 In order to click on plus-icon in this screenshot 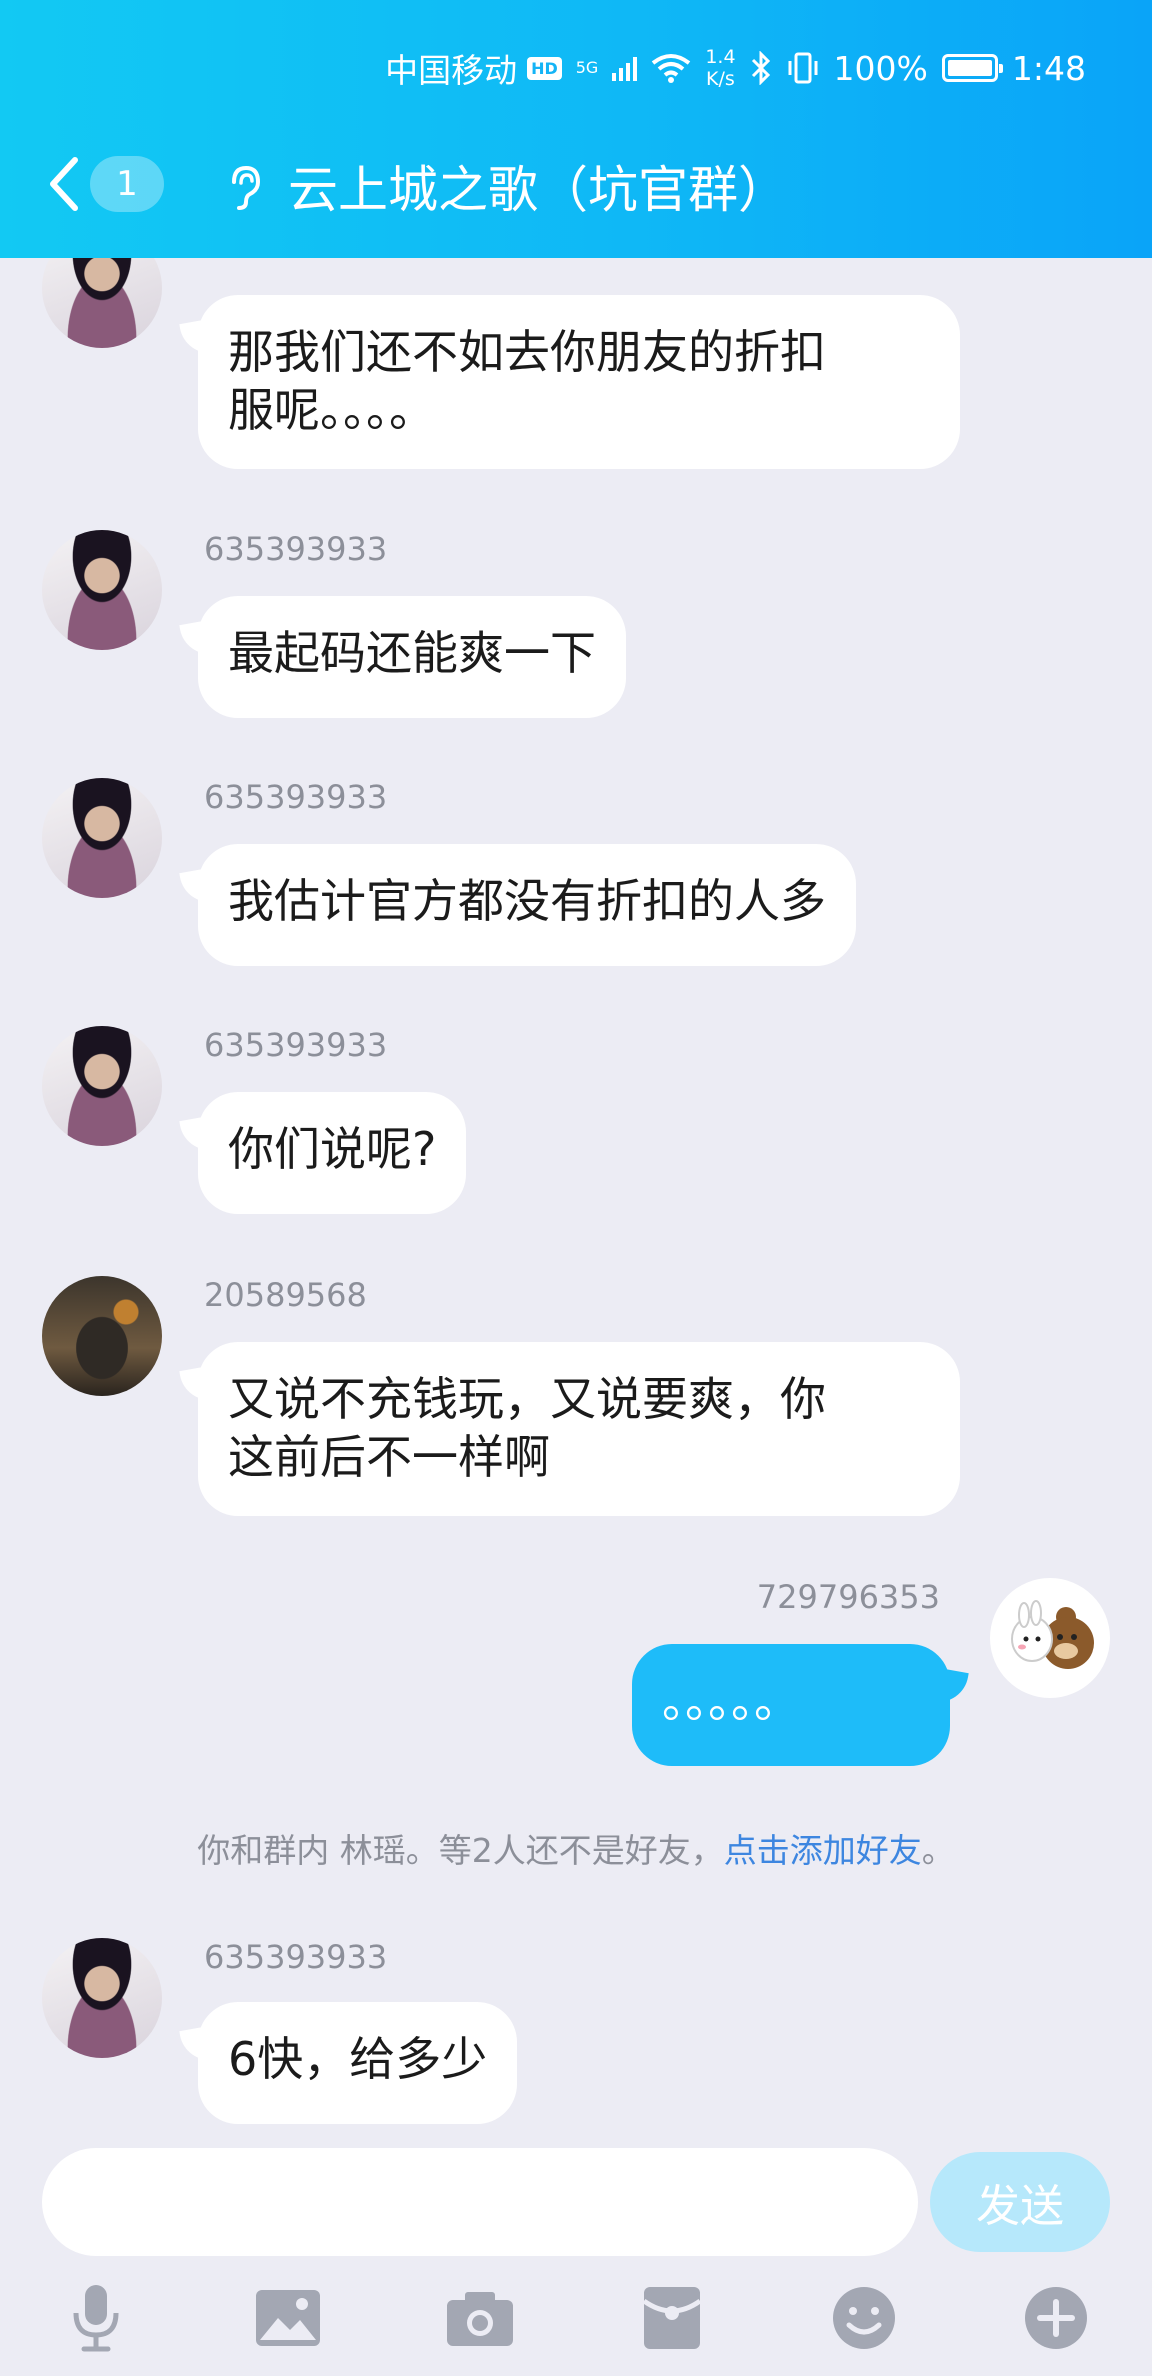, I will do `click(1056, 2318)`.